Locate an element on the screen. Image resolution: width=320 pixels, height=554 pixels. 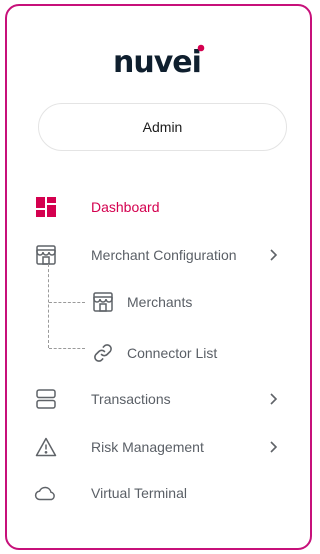
brand-logo-graphic: nuvei is located at coordinates (158, 62).